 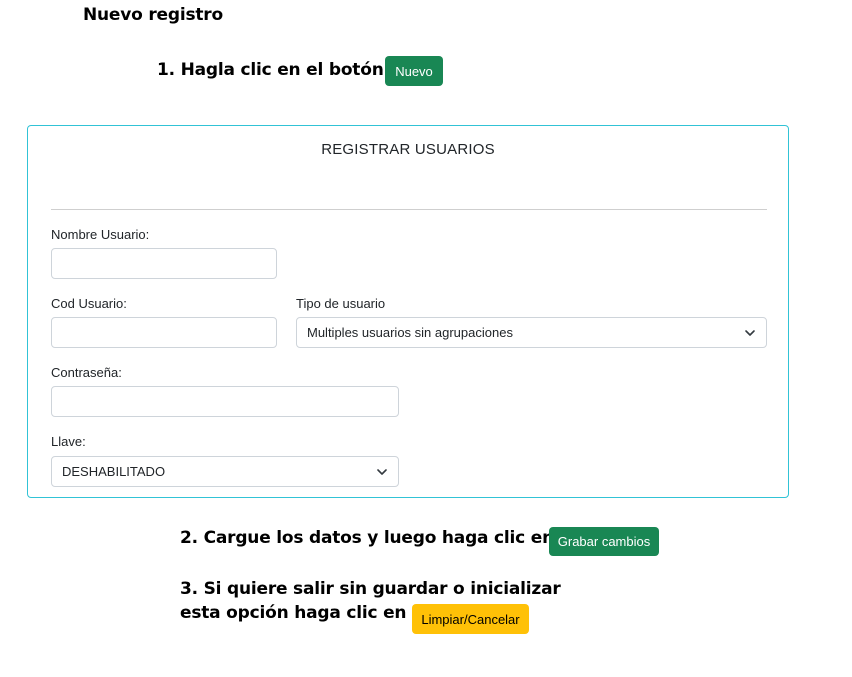 What do you see at coordinates (409, 209) in the screenshot?
I see `divider` at bounding box center [409, 209].